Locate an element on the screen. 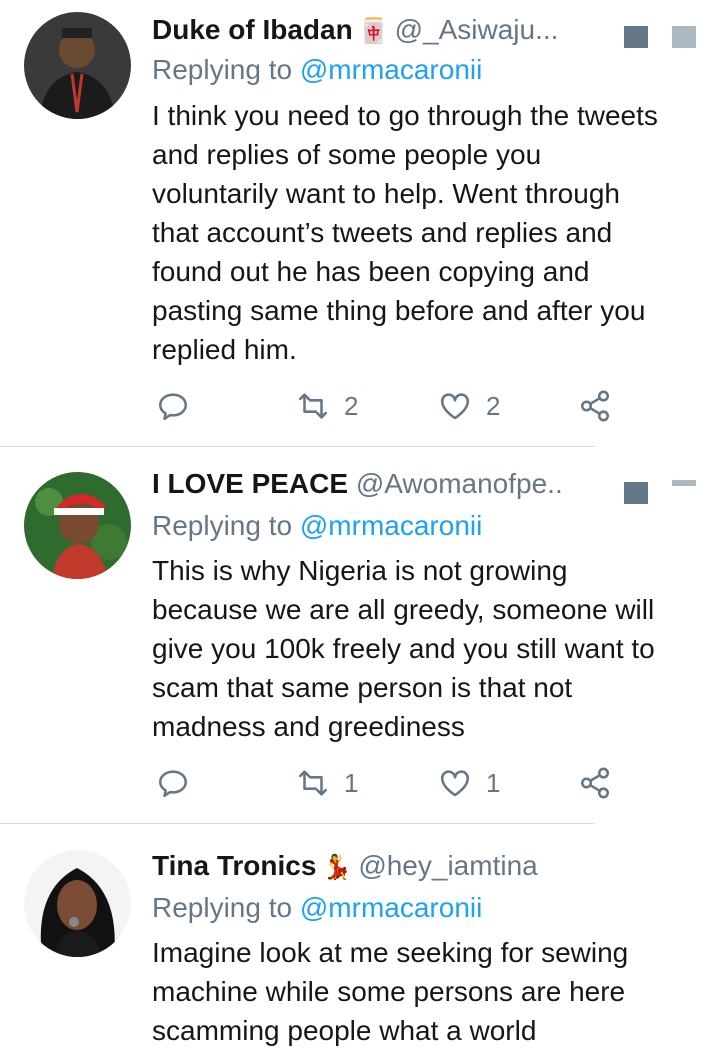  like-button: 1 is located at coordinates (469, 783).